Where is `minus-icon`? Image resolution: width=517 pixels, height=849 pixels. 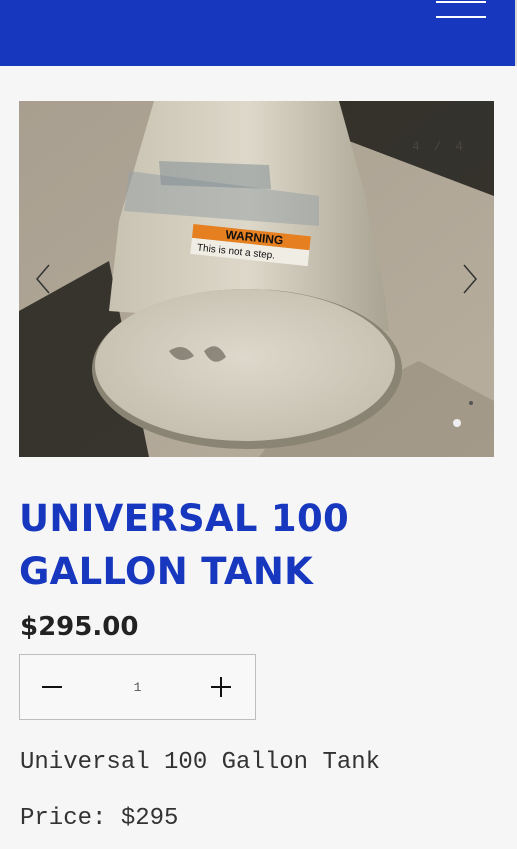
minus-icon is located at coordinates (53, 687).